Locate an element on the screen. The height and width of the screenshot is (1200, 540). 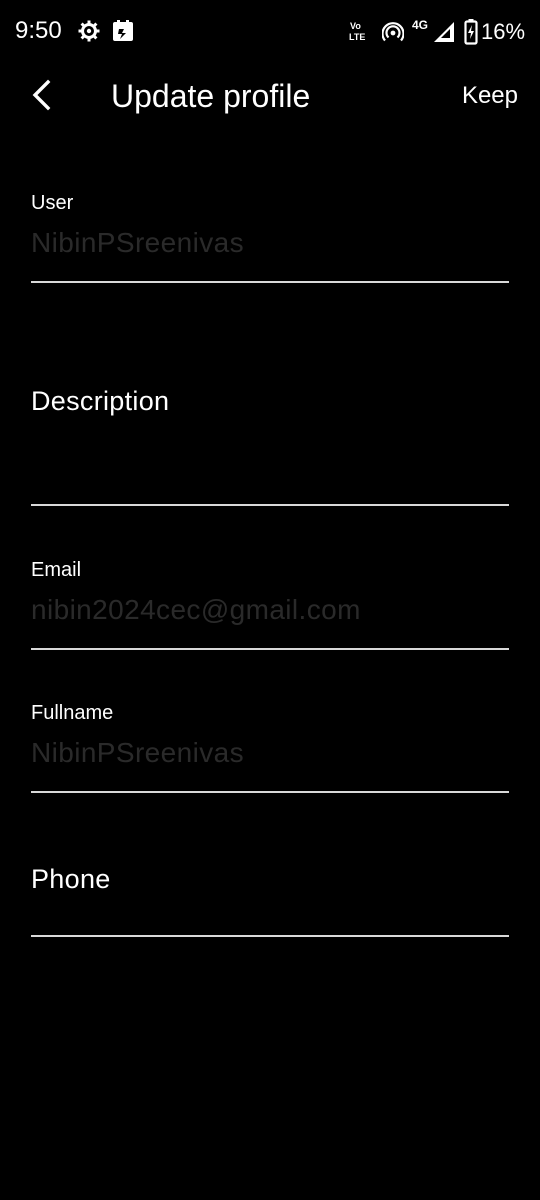
page-title: Update profile is located at coordinates (211, 96).